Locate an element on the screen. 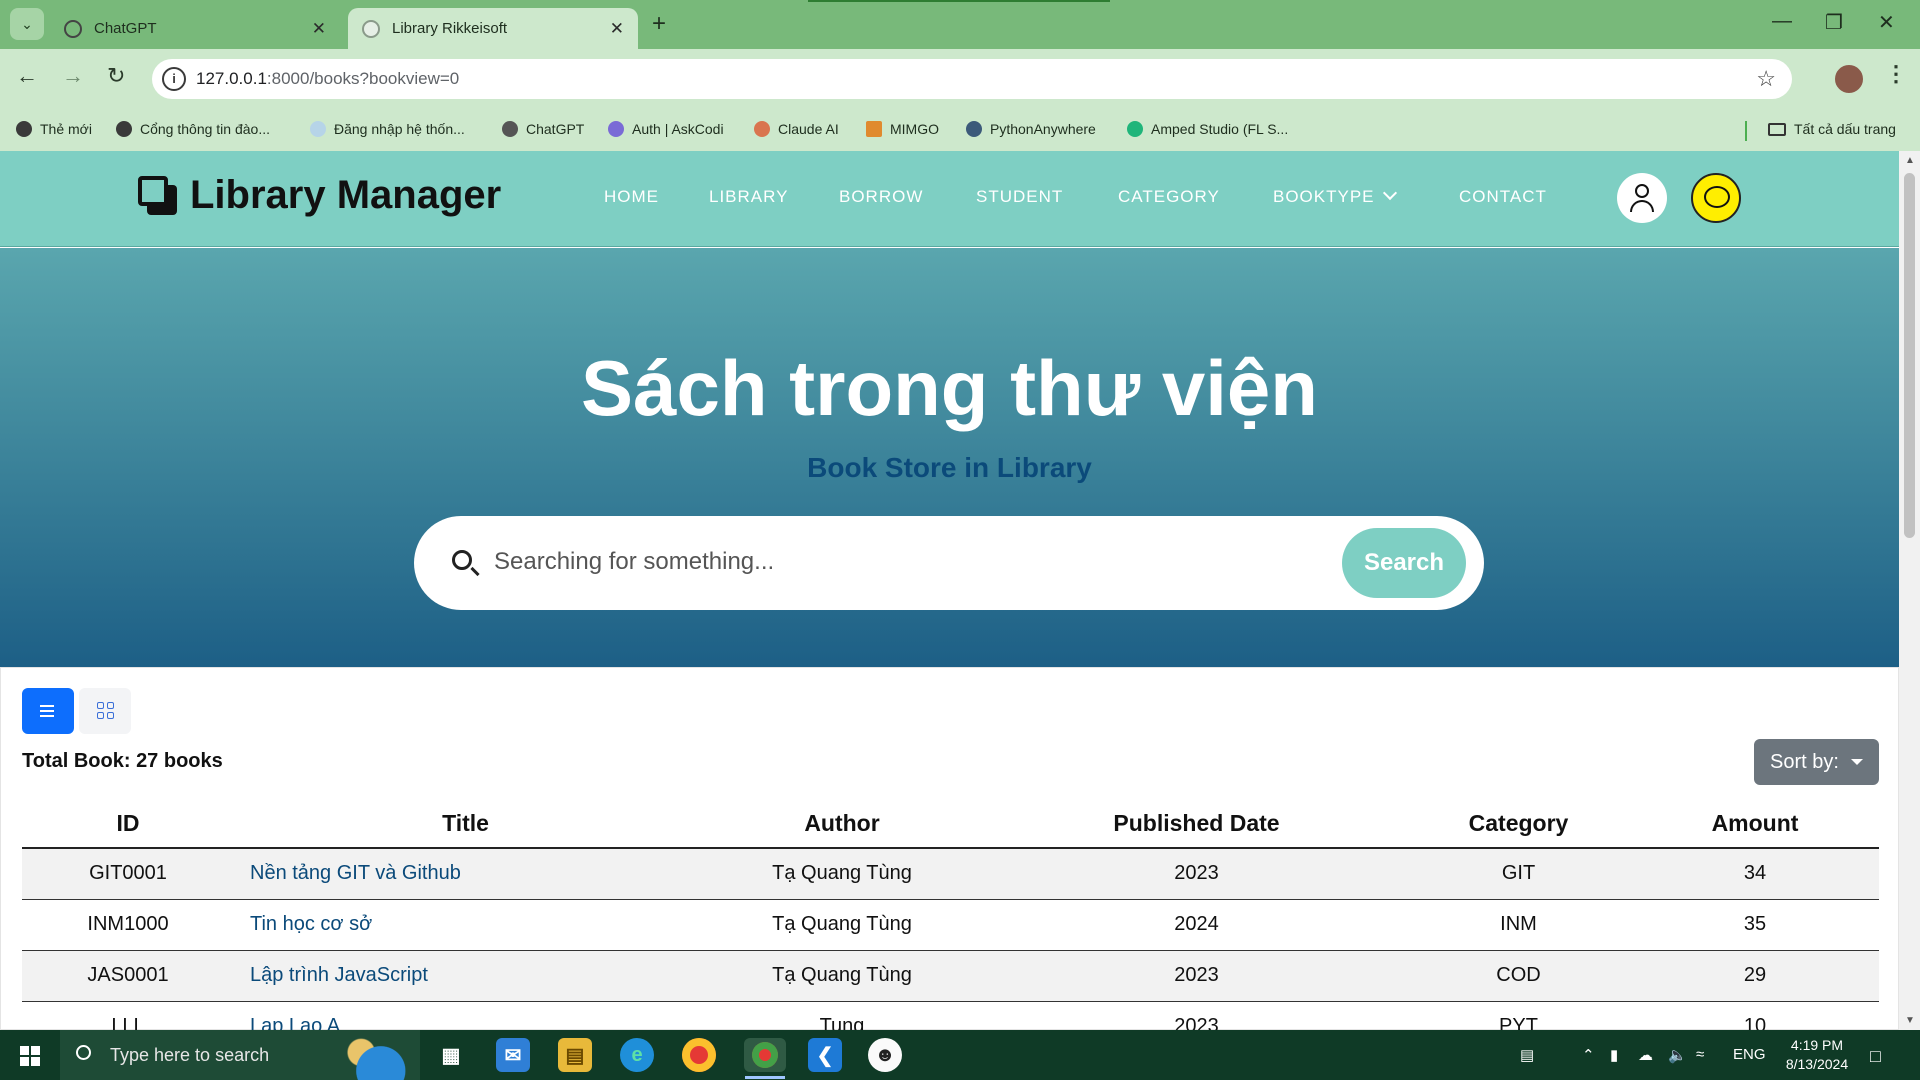 Image resolution: width=1920 pixels, height=1080 pixels. book-title-link: Tin học cơ sở is located at coordinates (465, 925).